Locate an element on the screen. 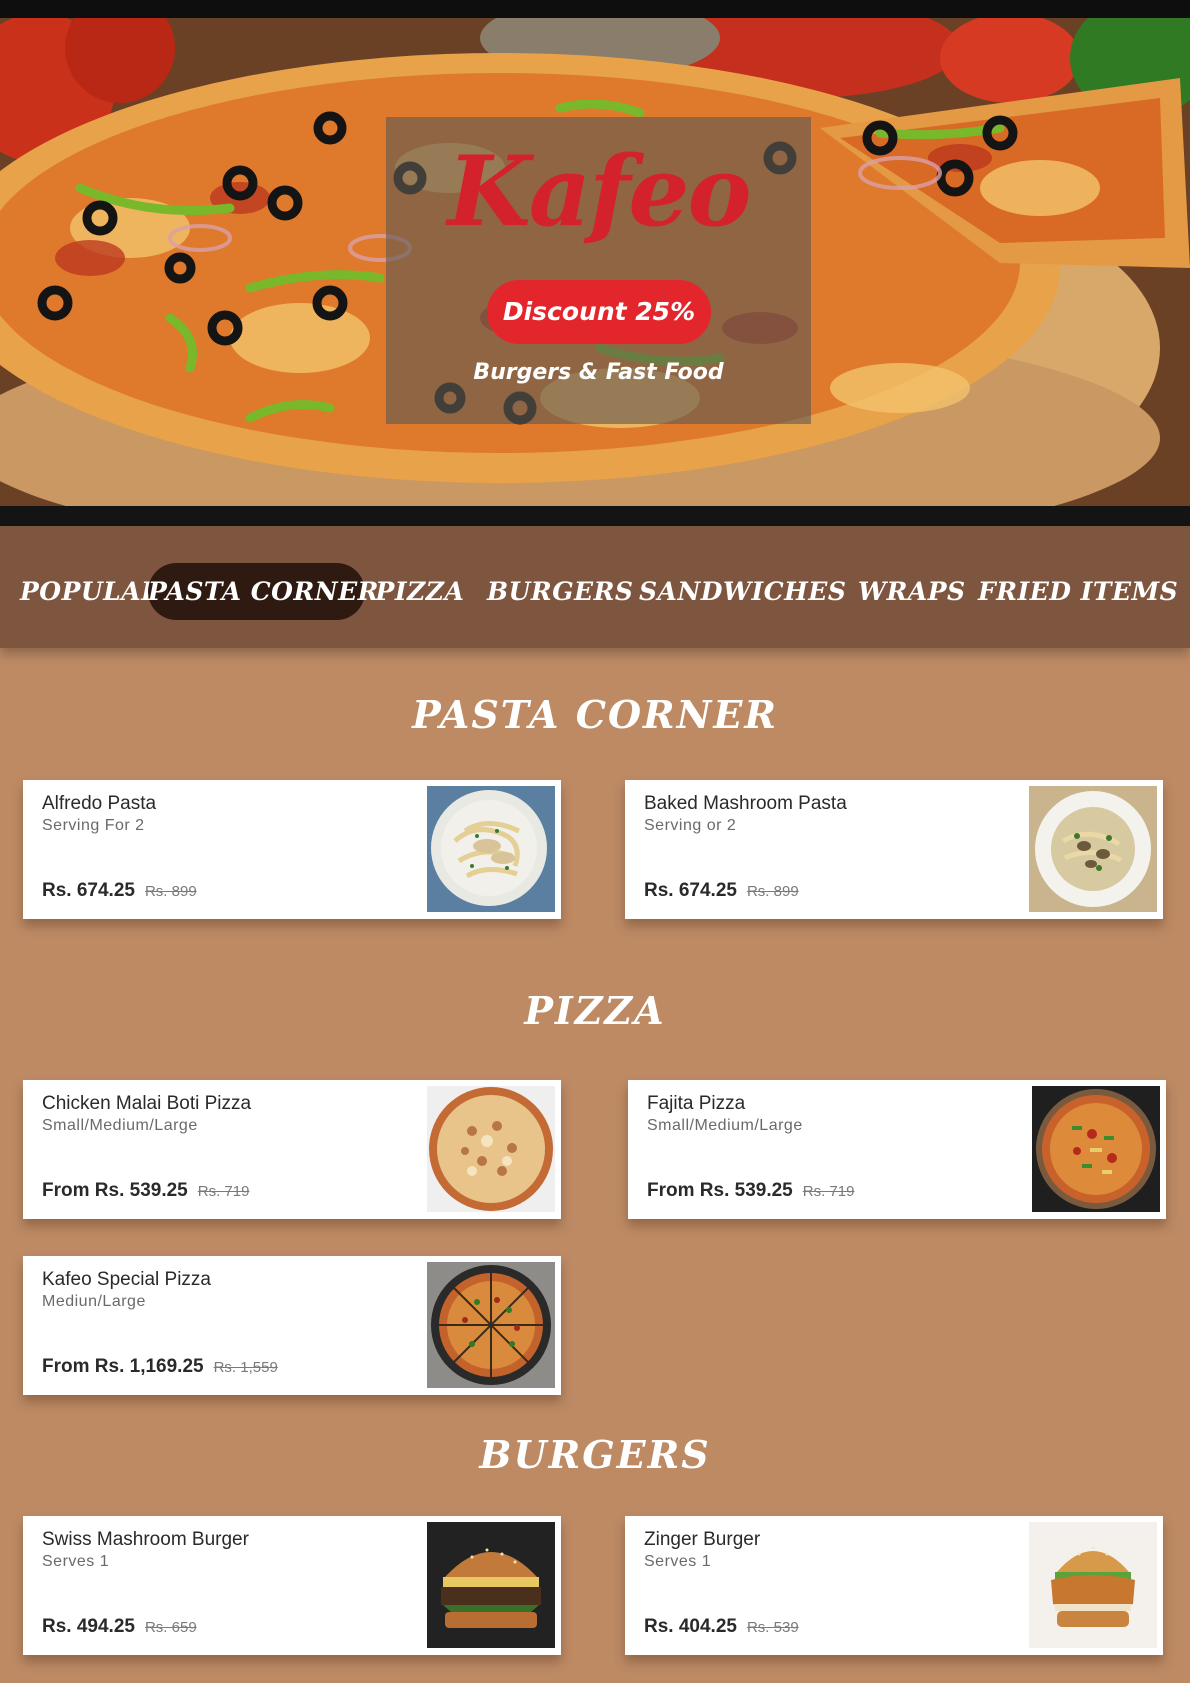 The height and width of the screenshot is (1683, 1190). item-price: From Rs. 1,169.25 Rs. 1,559 is located at coordinates (160, 1367).